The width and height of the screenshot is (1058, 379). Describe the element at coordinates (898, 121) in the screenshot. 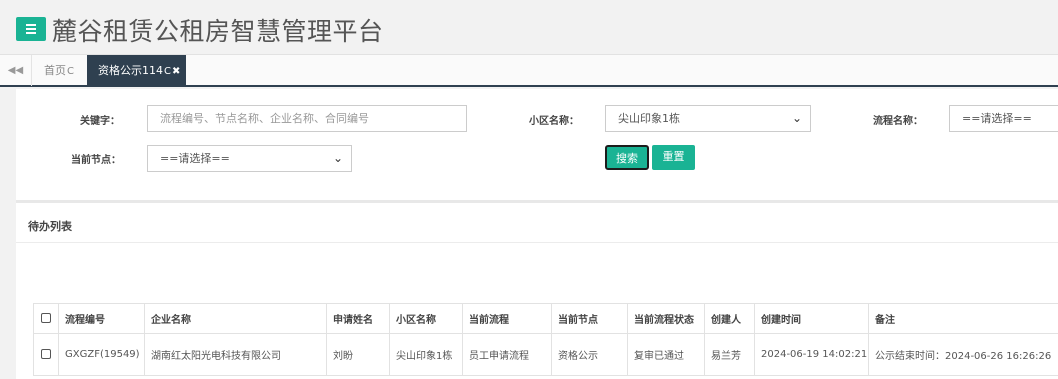

I see `process-name-label: 流程名称：` at that location.